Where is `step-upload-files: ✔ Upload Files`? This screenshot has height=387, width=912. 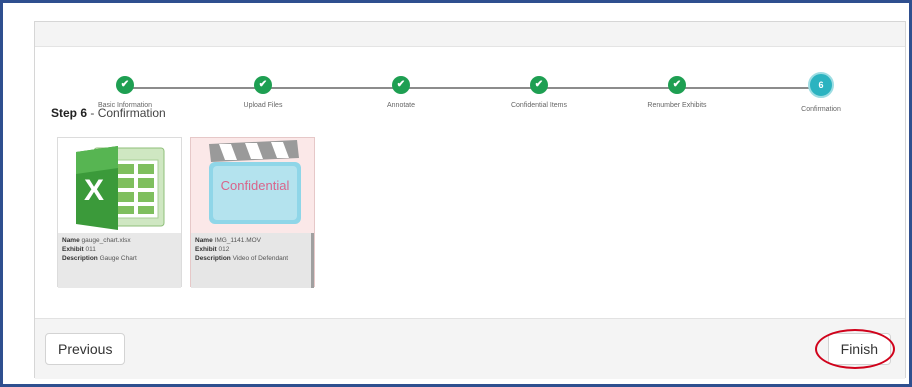
step-upload-files: ✔ Upload Files is located at coordinates (263, 92).